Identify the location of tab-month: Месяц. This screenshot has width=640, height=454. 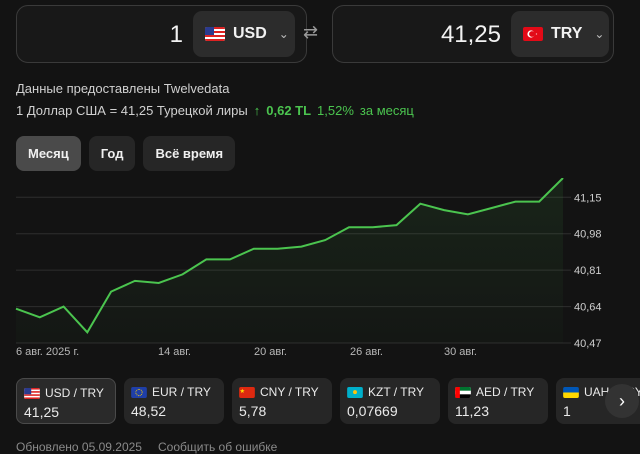
(48, 153).